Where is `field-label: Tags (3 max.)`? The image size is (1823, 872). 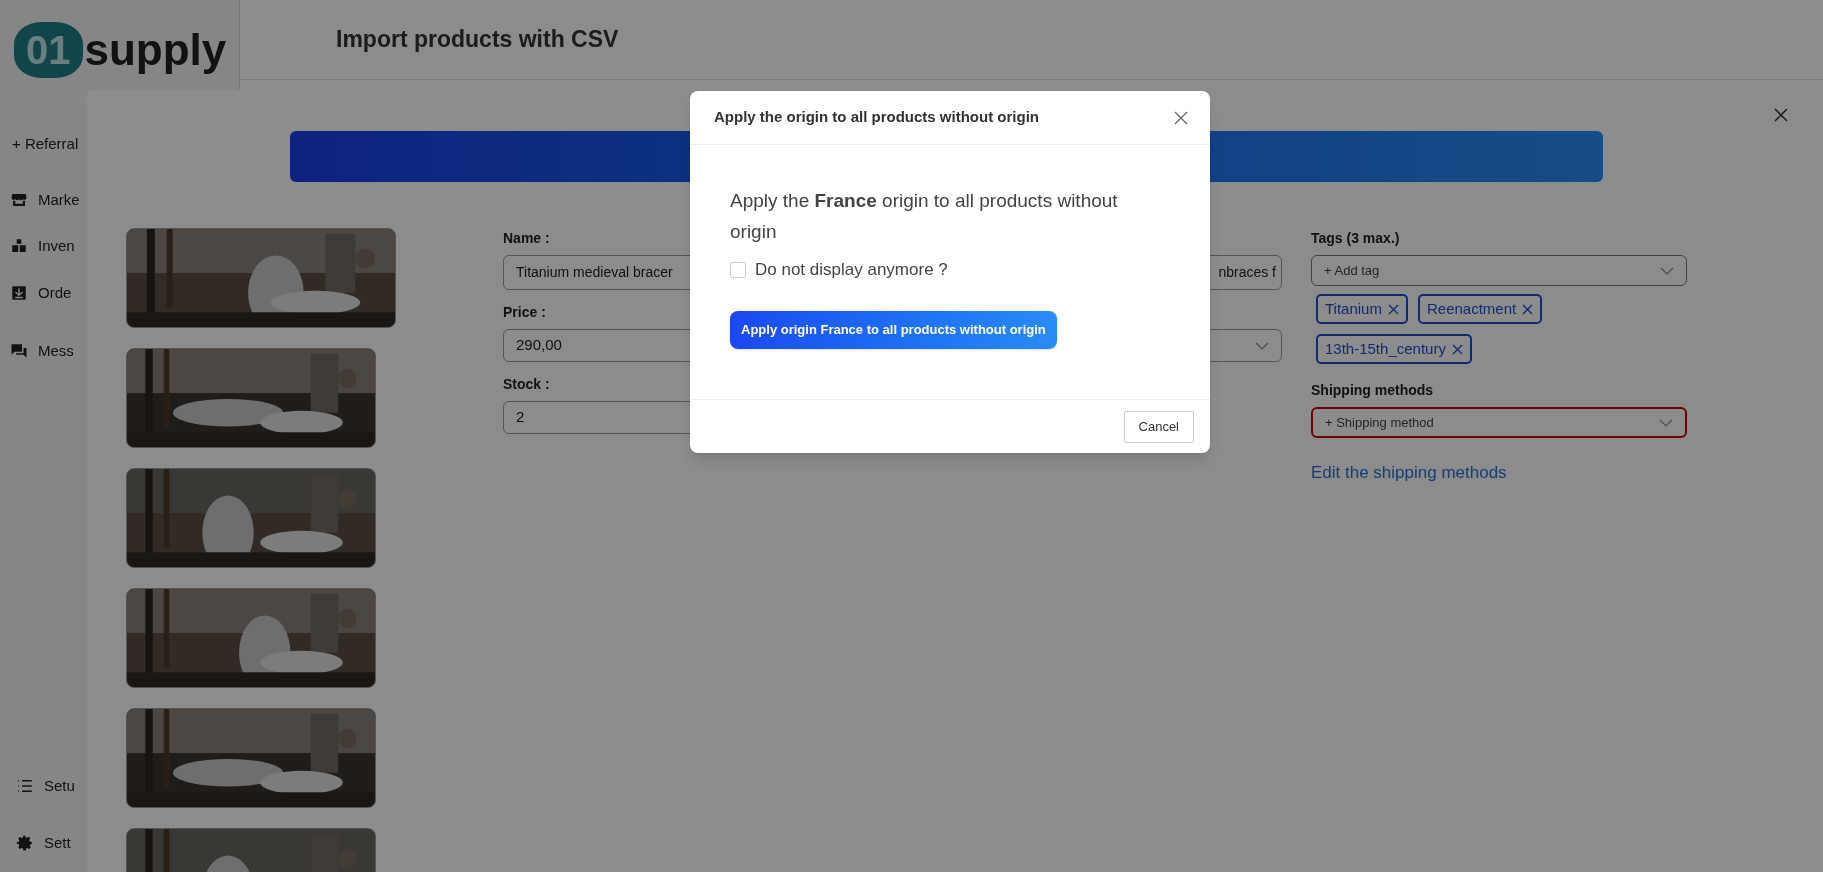 field-label: Tags (3 max.) is located at coordinates (1355, 238).